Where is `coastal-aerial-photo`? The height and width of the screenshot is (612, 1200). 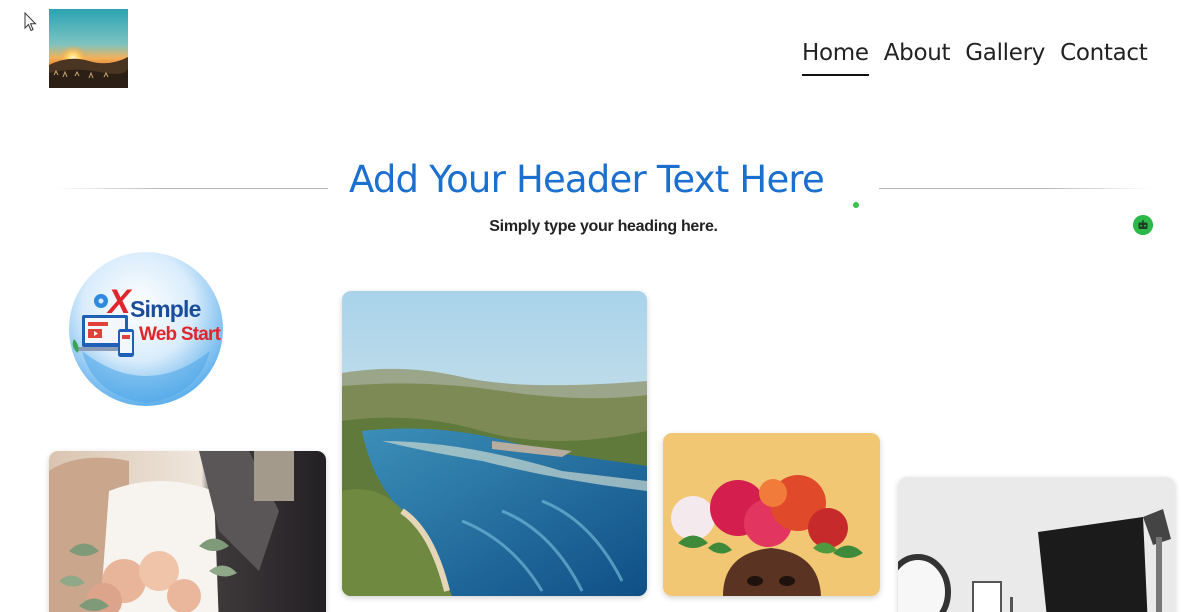
coastal-aerial-photo is located at coordinates (494, 443).